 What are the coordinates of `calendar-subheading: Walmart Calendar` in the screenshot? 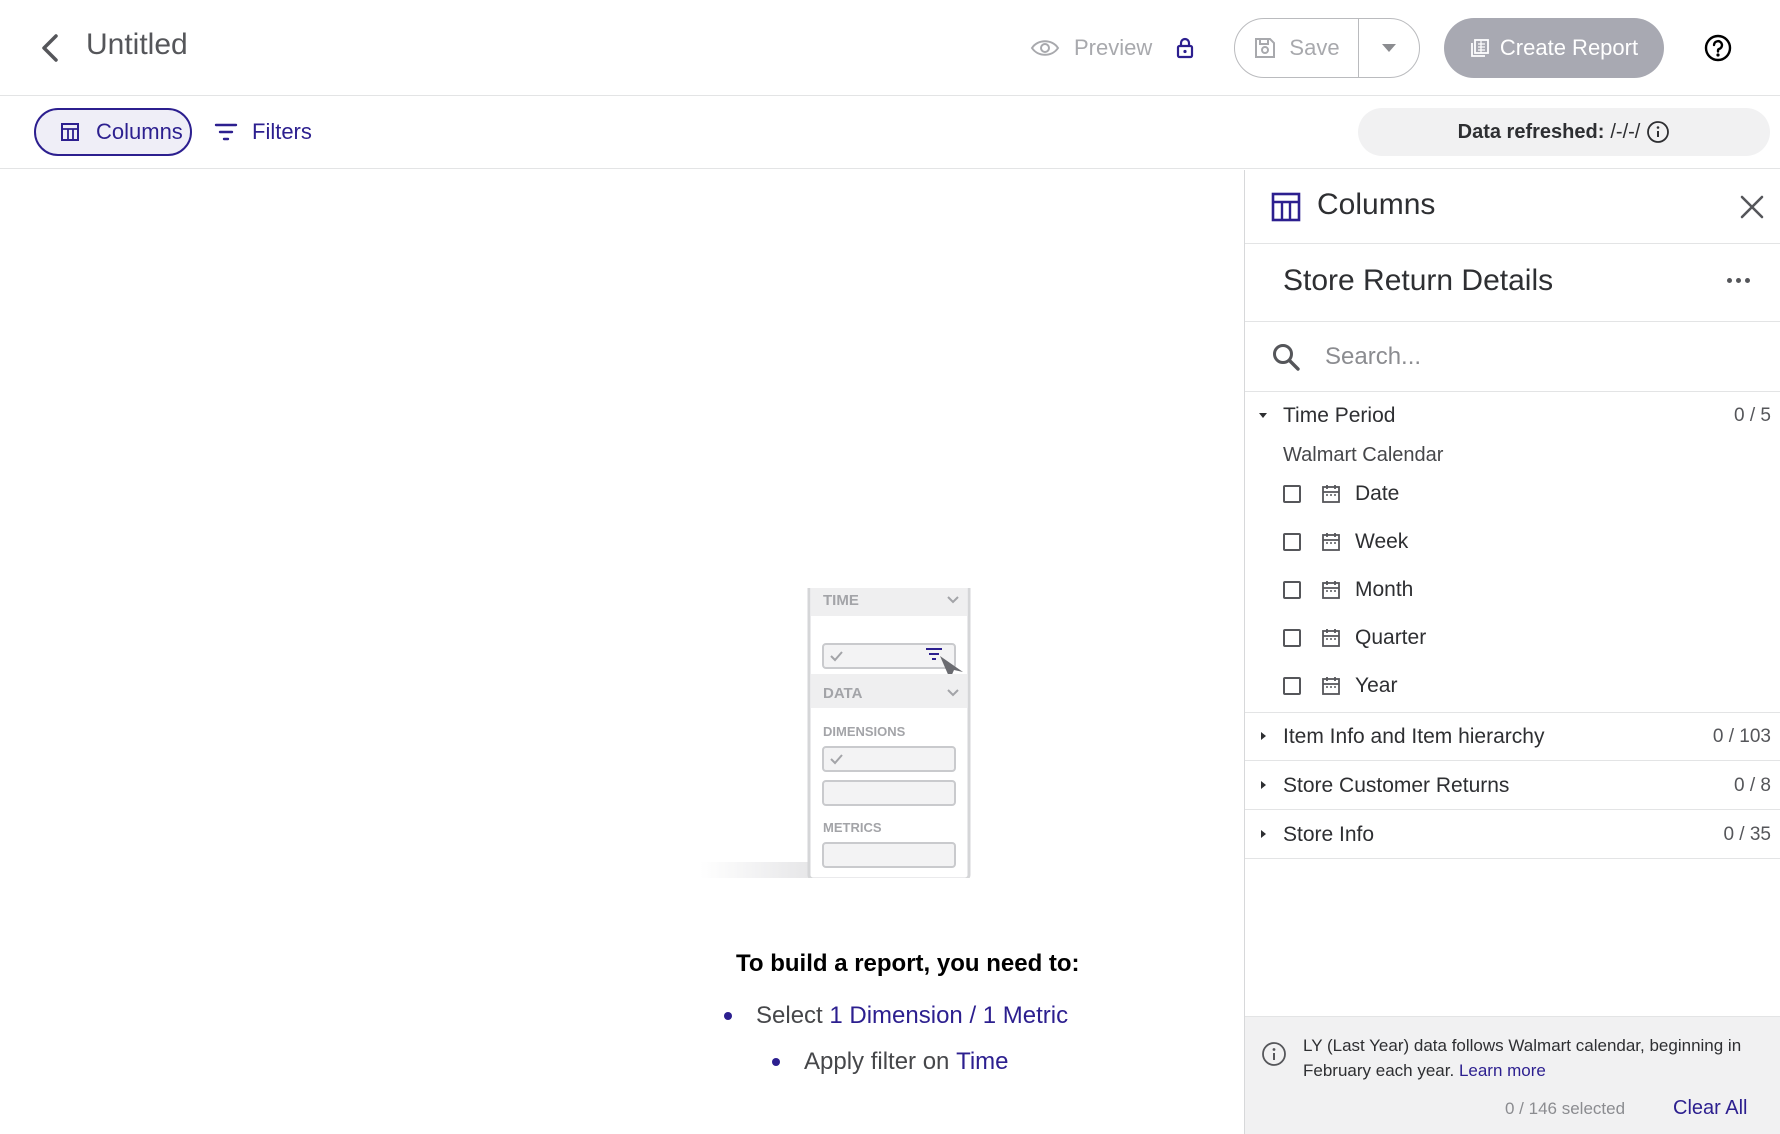 It's located at (1363, 455).